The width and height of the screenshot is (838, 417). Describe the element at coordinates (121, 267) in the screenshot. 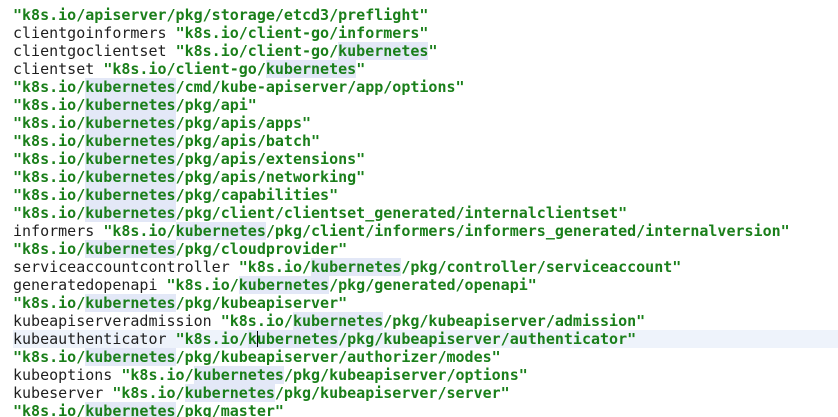

I see `import-alias: serviceaccountcontroller` at that location.